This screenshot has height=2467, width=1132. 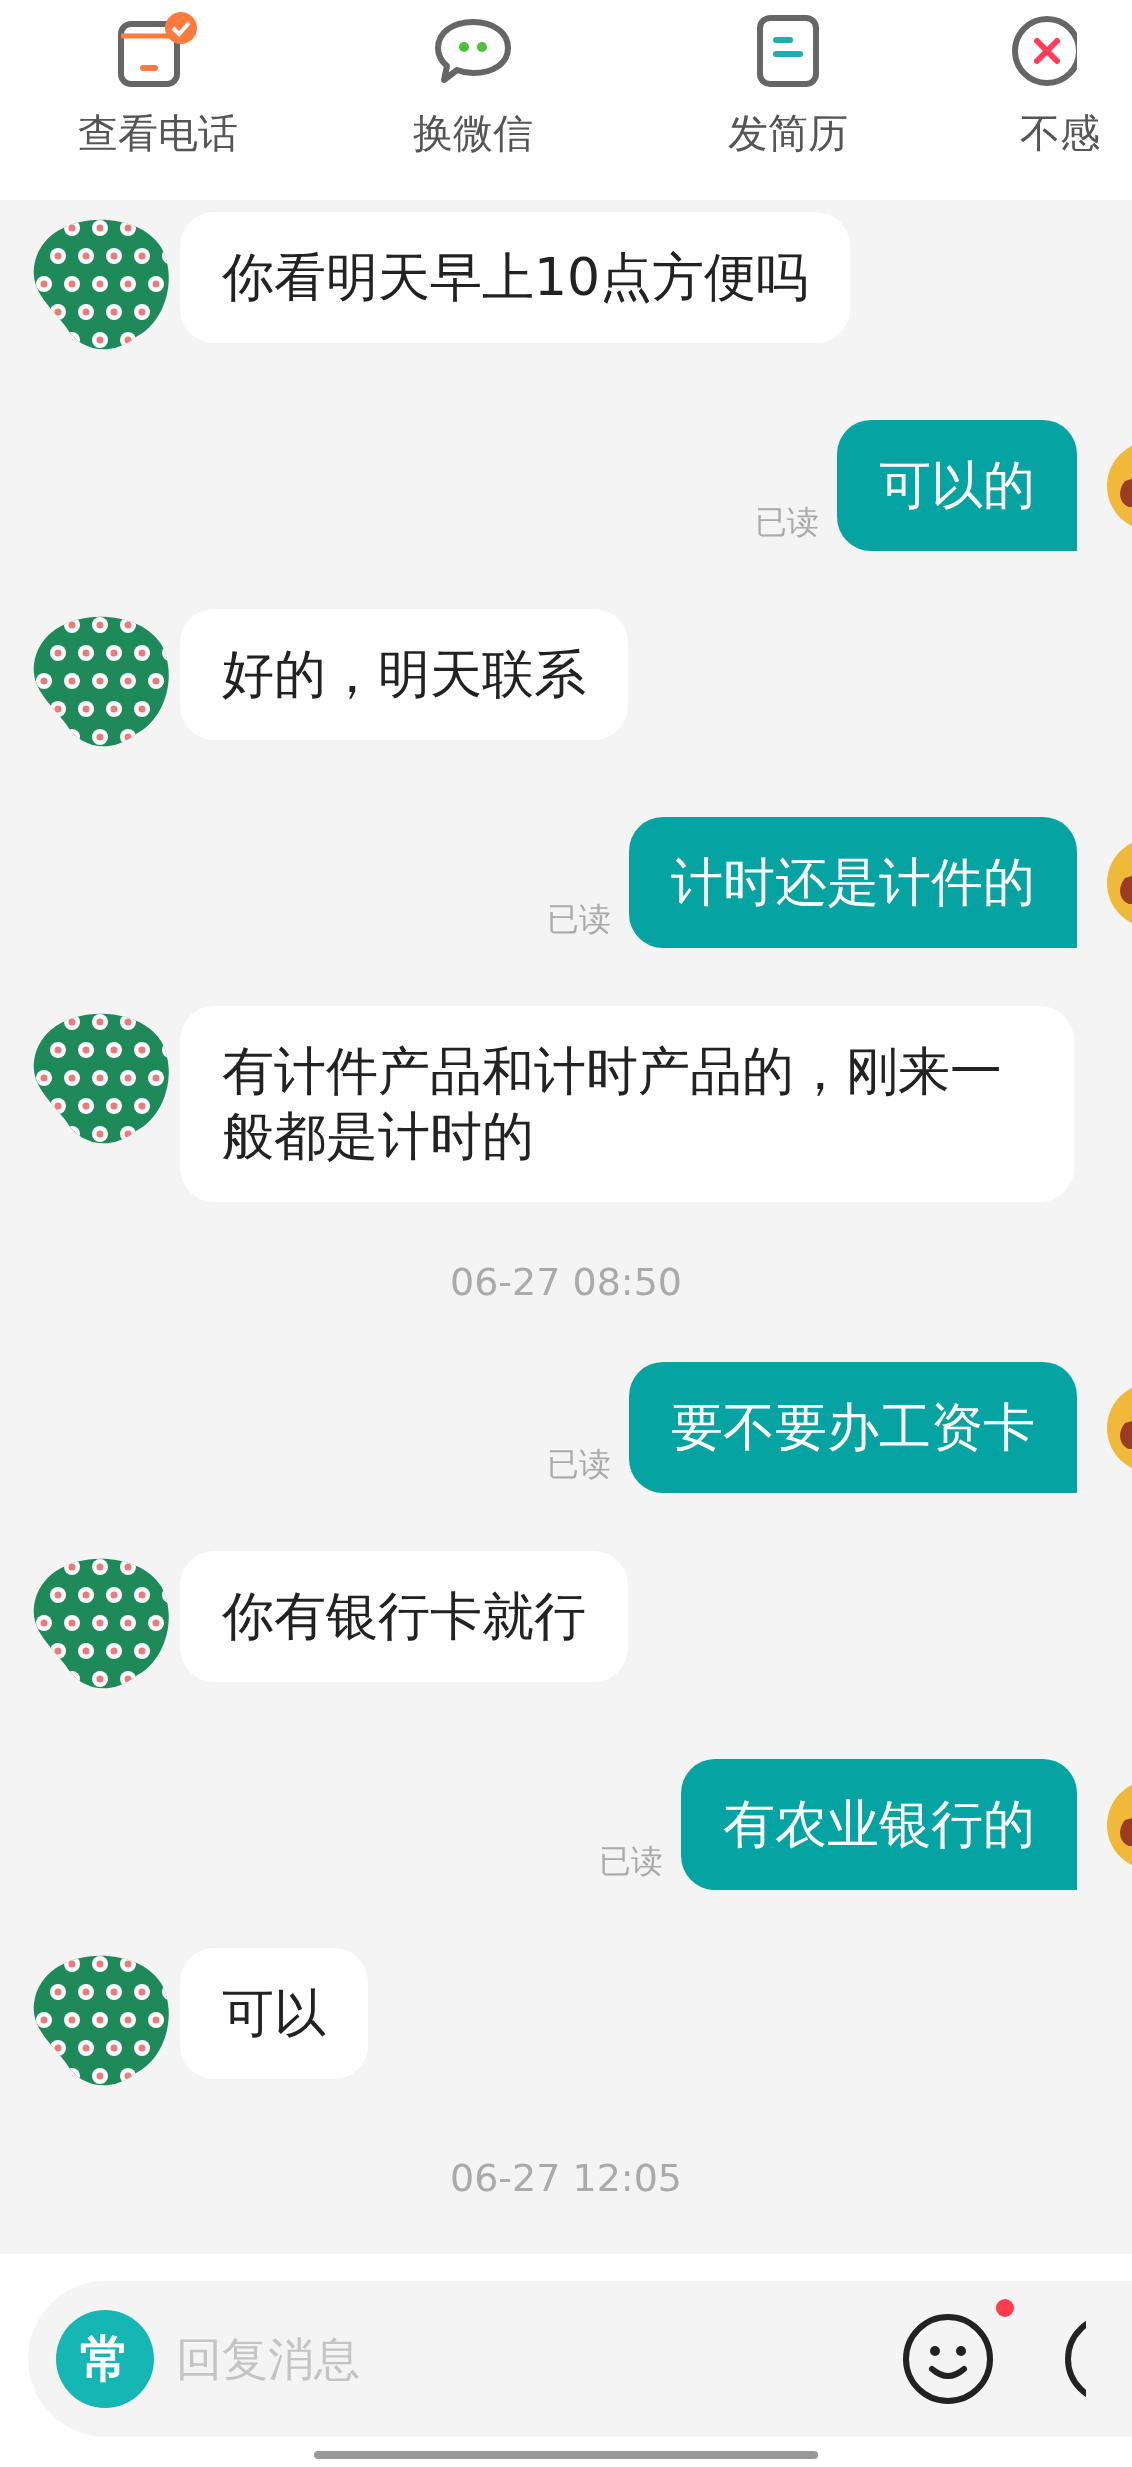 I want to click on message-bubble: 要不要办工资卡, so click(x=853, y=1427).